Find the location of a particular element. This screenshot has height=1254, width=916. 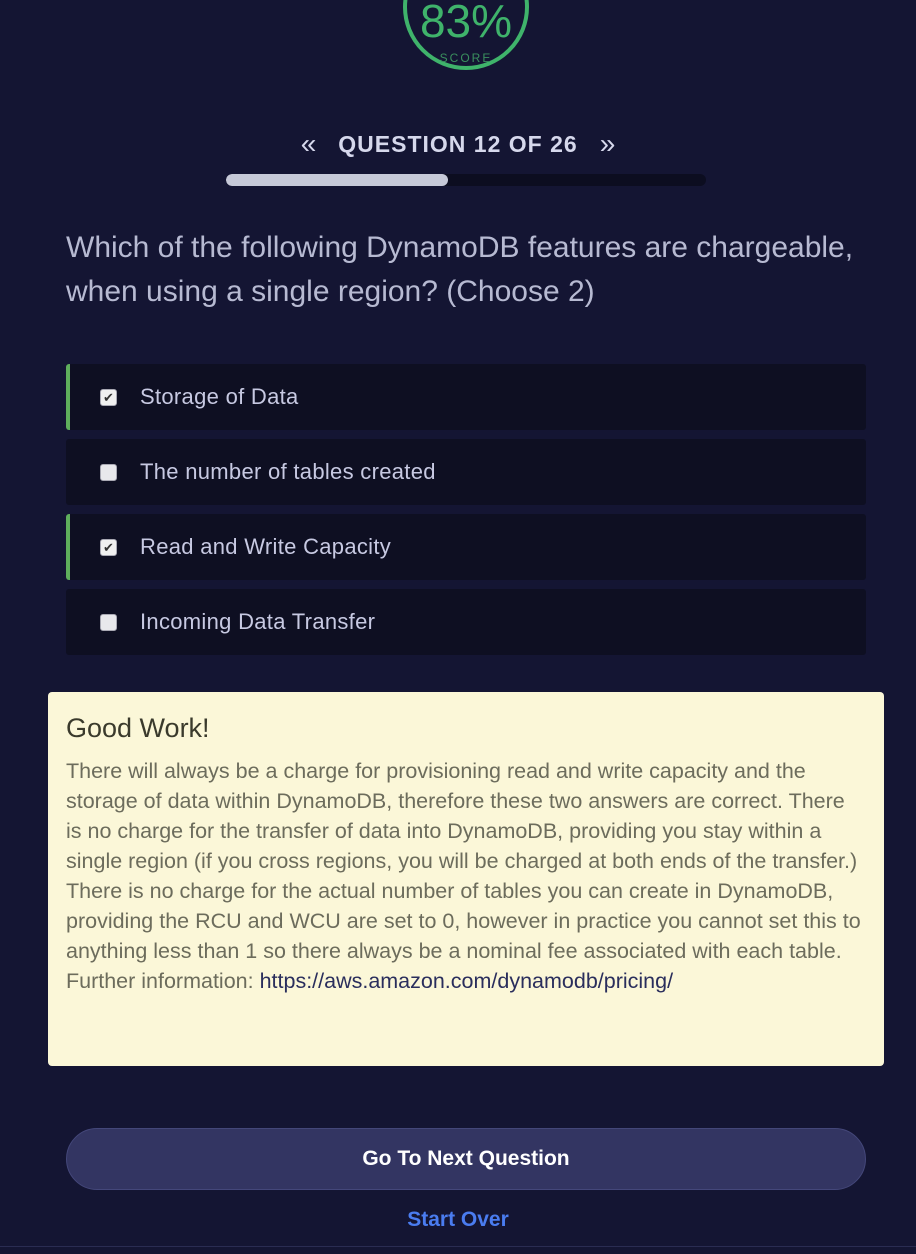

score-label: SCORE is located at coordinates (466, 58).